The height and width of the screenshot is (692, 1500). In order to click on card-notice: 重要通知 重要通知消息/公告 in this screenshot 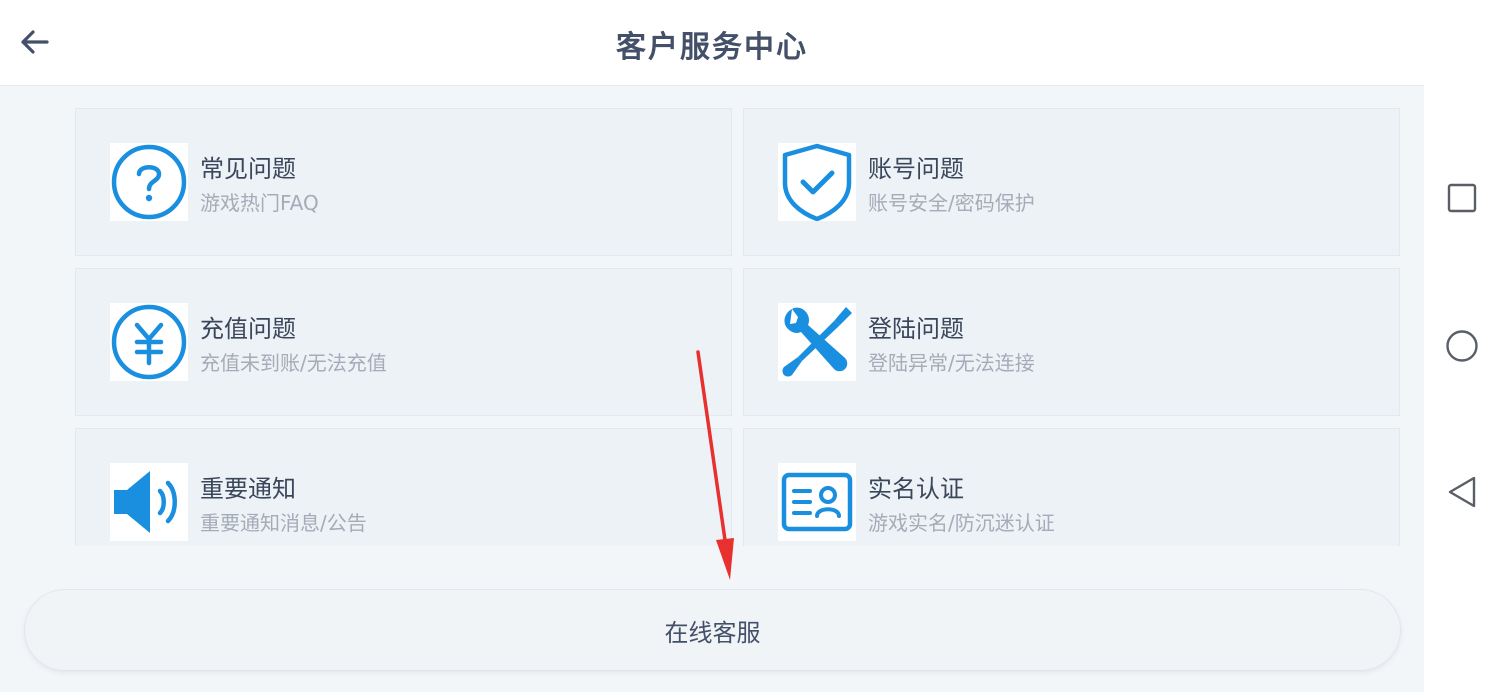, I will do `click(403, 487)`.